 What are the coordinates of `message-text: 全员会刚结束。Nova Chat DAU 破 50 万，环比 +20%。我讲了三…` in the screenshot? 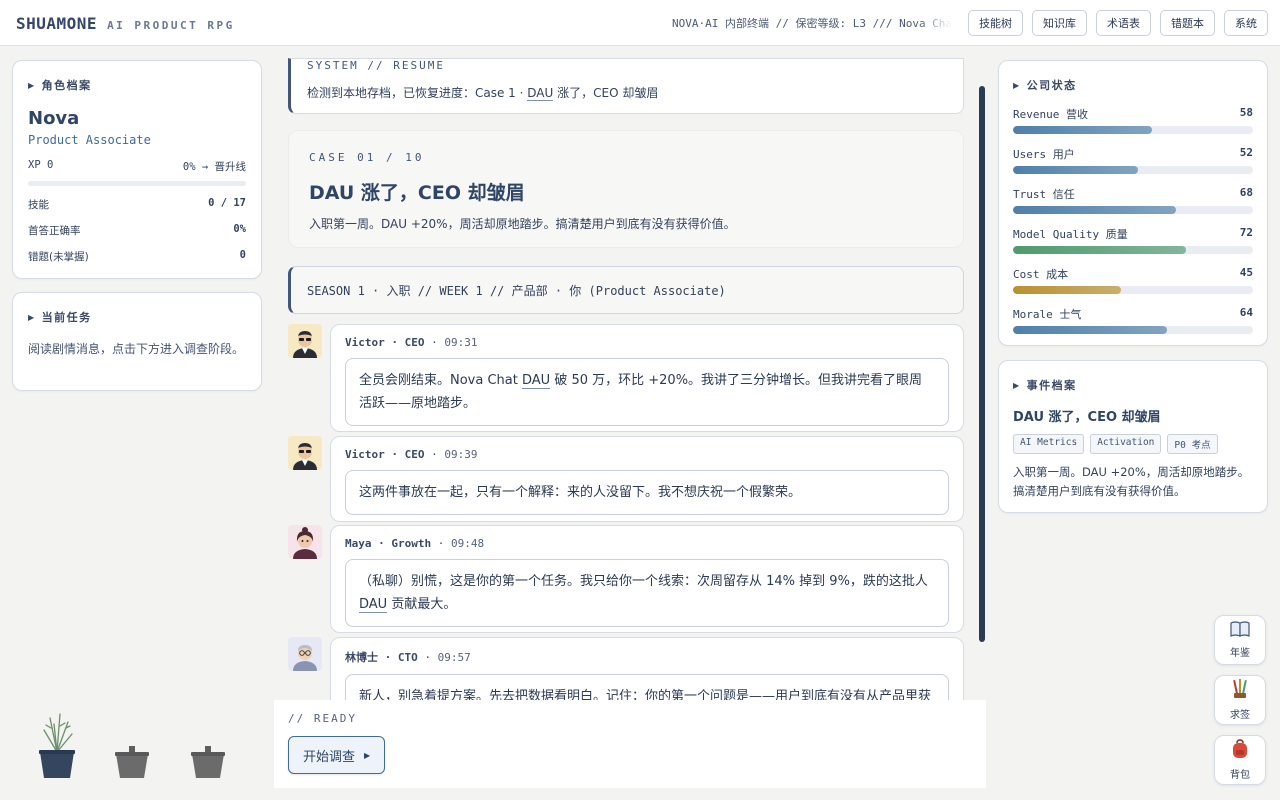 It's located at (647, 392).